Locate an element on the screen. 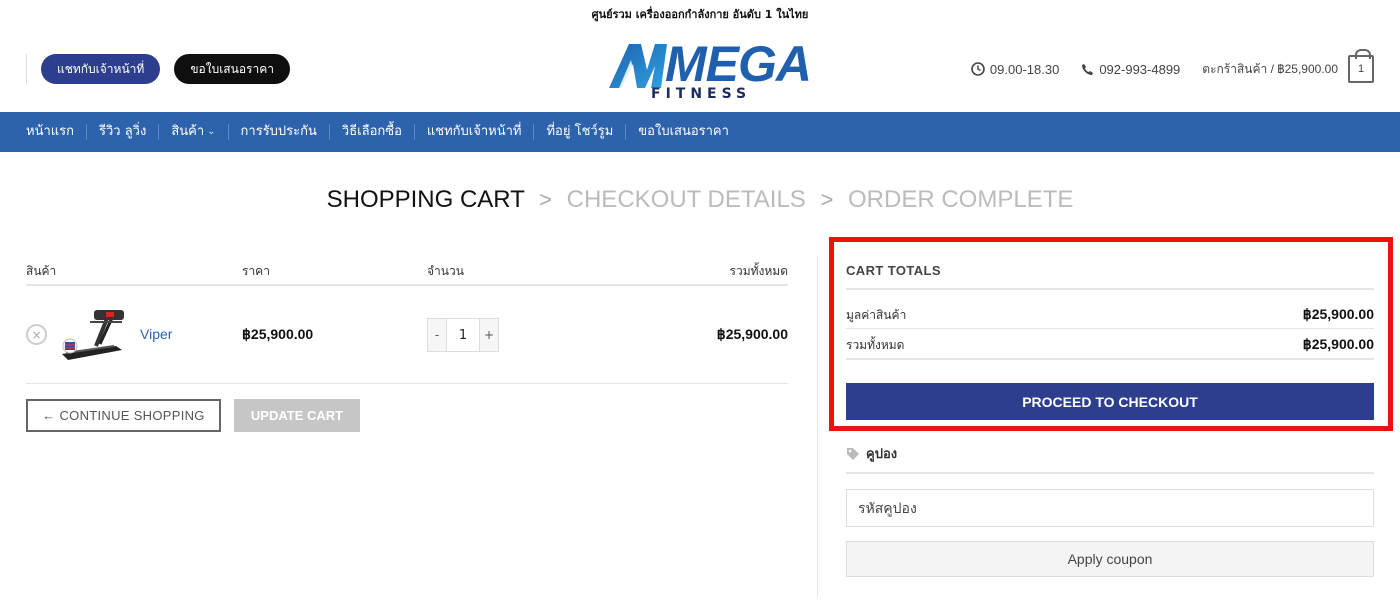 This screenshot has height=616, width=1400. step-shopping-cart: SHOPPING CART is located at coordinates (426, 199).